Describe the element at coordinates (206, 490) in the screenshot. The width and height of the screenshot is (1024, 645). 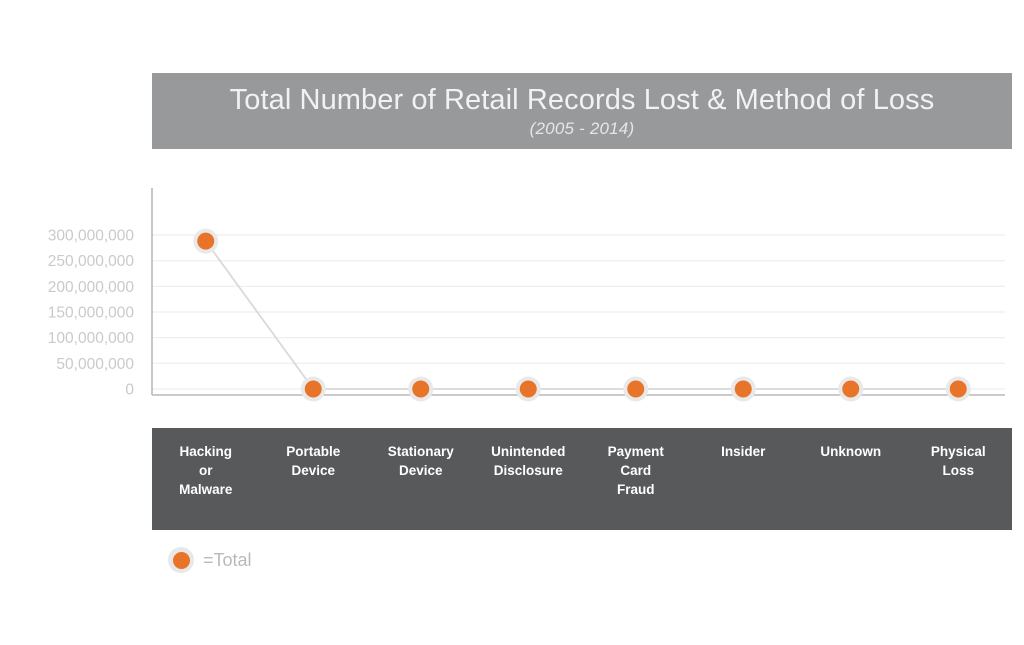
I see `category-label-line: Malware` at that location.